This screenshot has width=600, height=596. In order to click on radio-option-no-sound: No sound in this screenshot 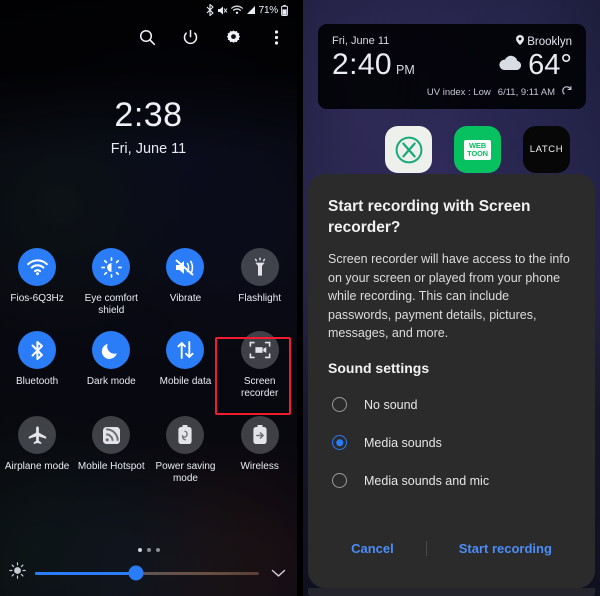, I will do `click(451, 405)`.